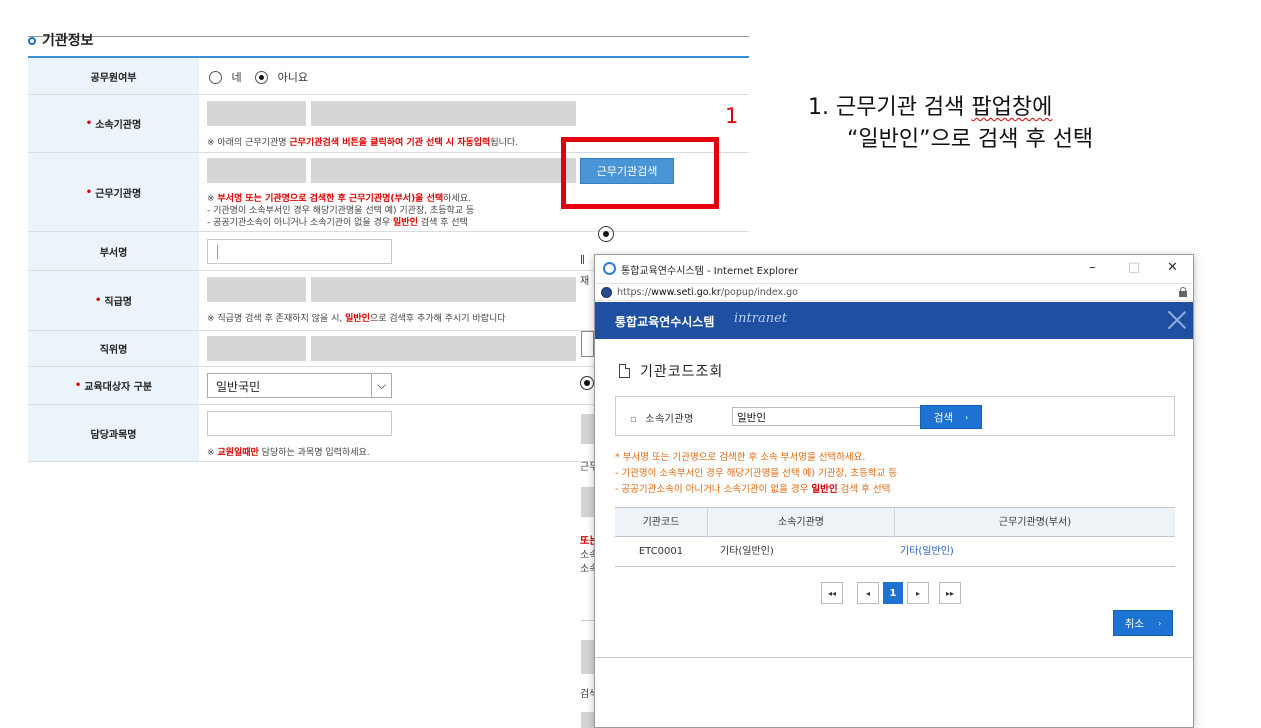  I want to click on note-red: 교원일때만, so click(238, 453).